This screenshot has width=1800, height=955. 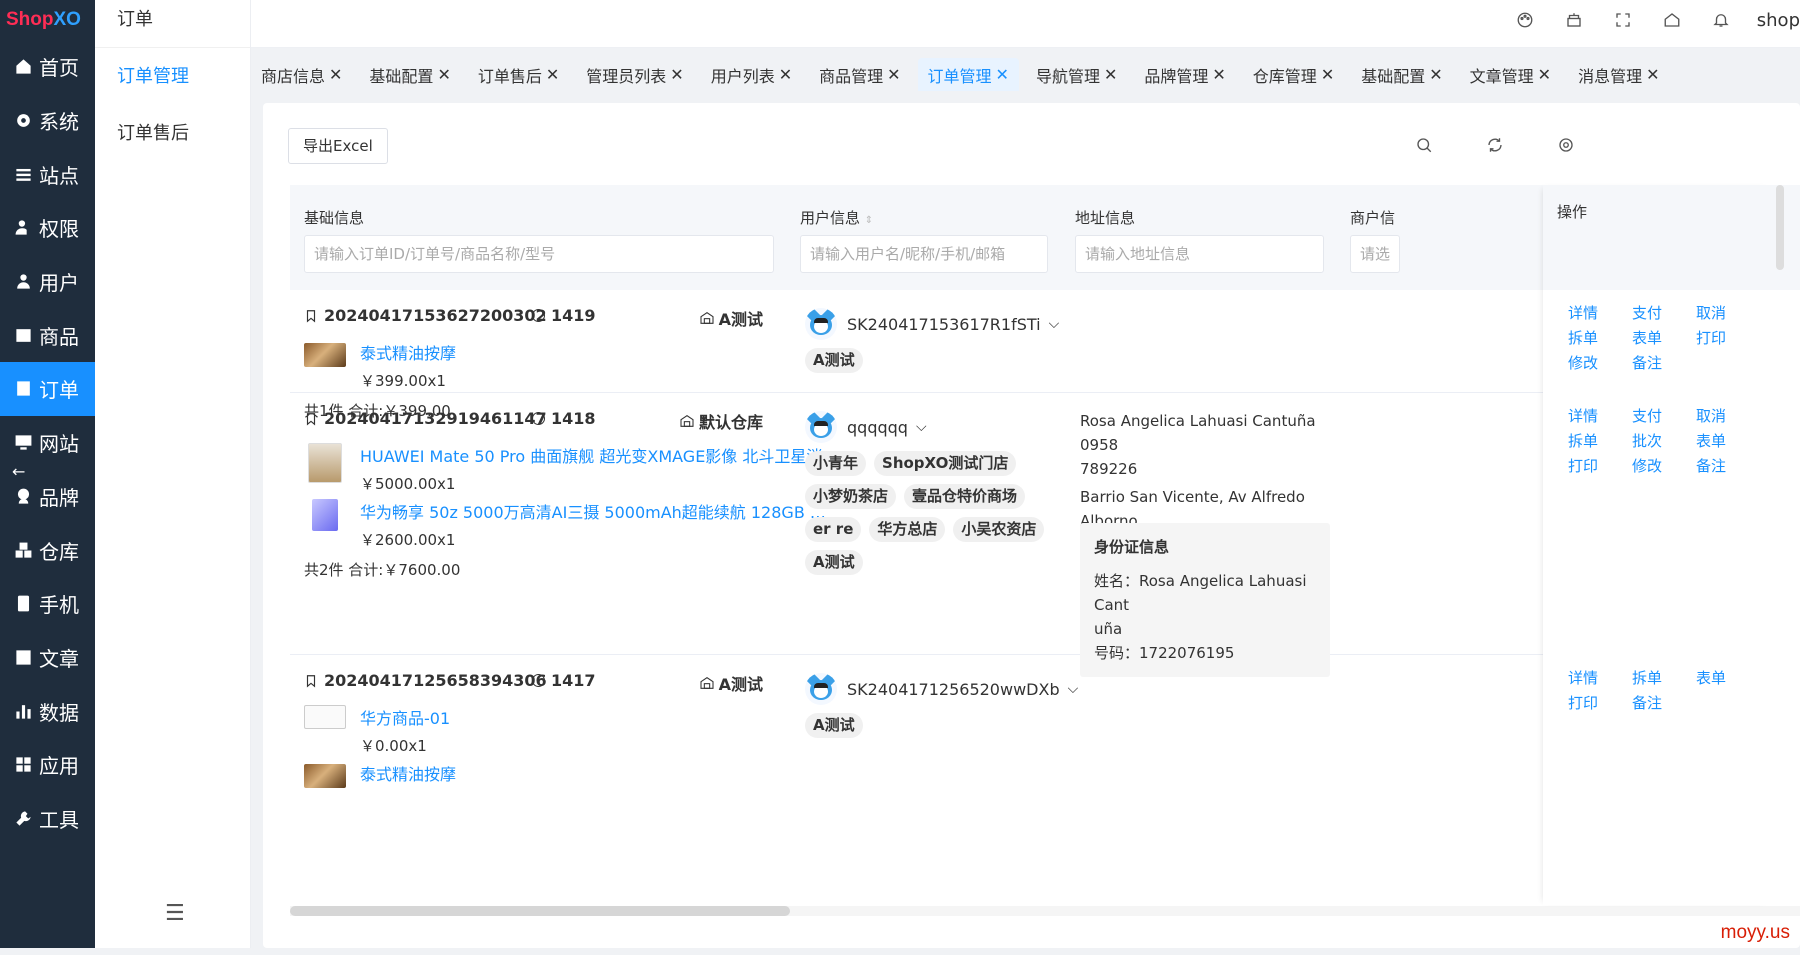 I want to click on vertical-scroll-thumb, so click(x=1780, y=227).